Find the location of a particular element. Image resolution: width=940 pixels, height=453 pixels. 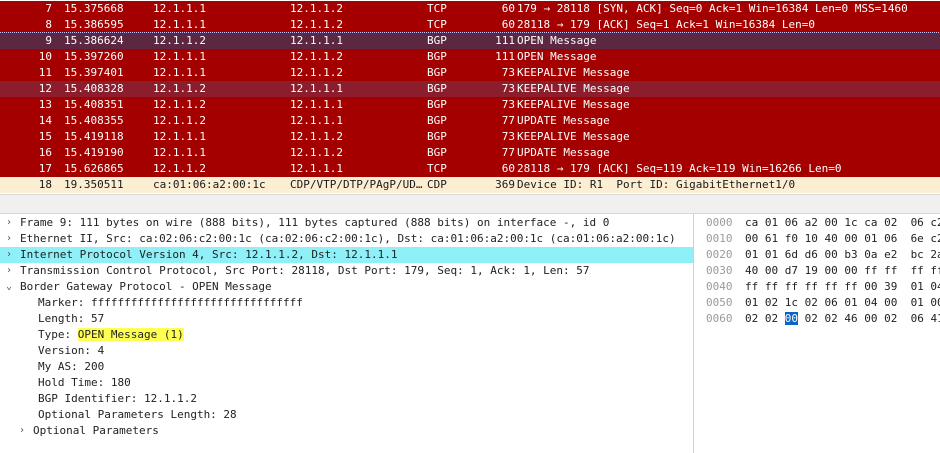

packet-number: 16 is located at coordinates (45, 152).